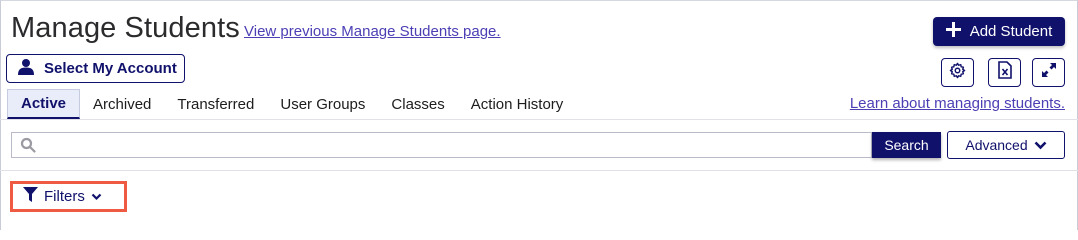 This screenshot has height=240, width=1078. I want to click on expand-button, so click(1048, 72).